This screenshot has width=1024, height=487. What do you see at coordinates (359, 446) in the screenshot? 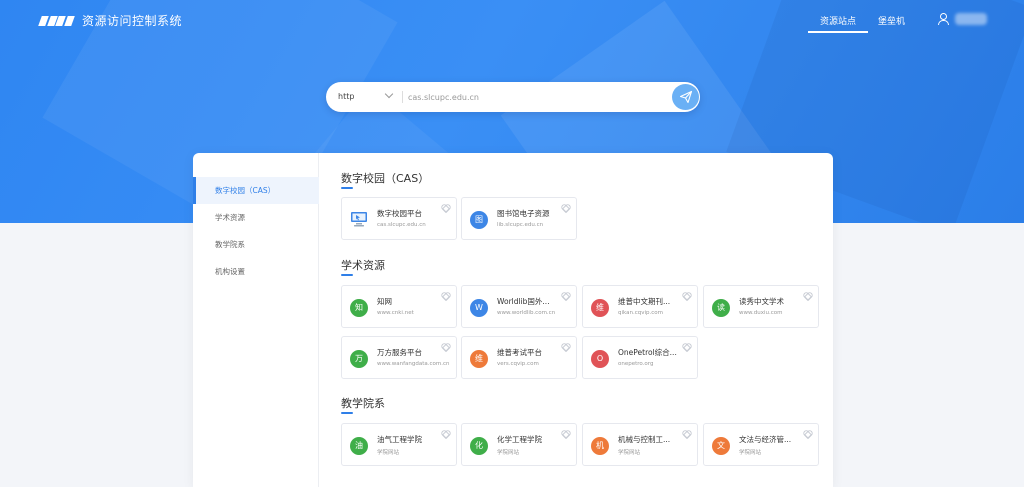
I see `oil-gas-icon: 油` at bounding box center [359, 446].